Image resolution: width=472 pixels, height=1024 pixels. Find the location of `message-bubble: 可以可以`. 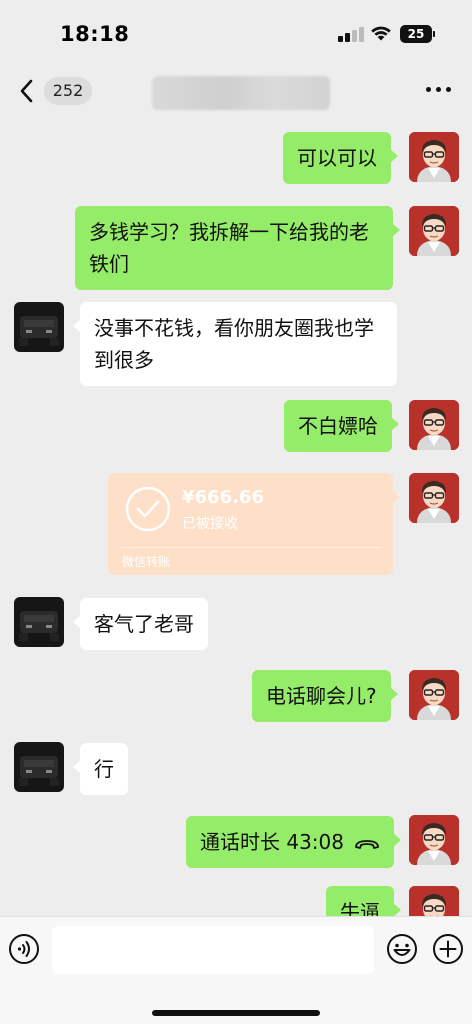

message-bubble: 可以可以 is located at coordinates (340, 158).